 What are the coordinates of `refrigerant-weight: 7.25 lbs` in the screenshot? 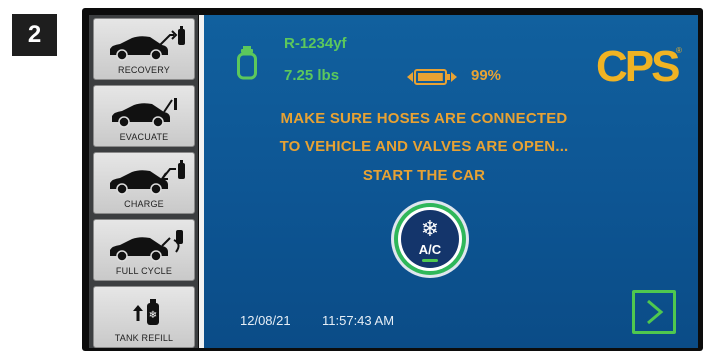 It's located at (312, 75).